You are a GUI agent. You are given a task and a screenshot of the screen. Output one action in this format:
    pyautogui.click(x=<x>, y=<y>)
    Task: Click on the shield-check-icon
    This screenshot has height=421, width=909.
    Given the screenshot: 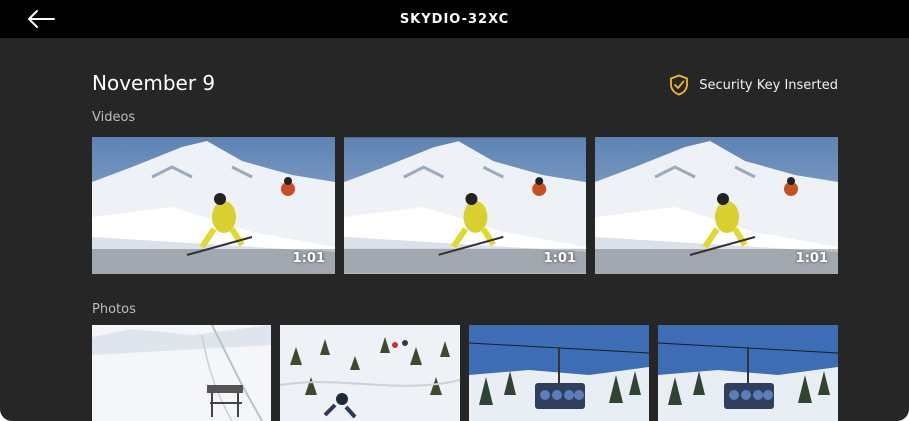 What is the action you would take?
    pyautogui.click(x=679, y=85)
    